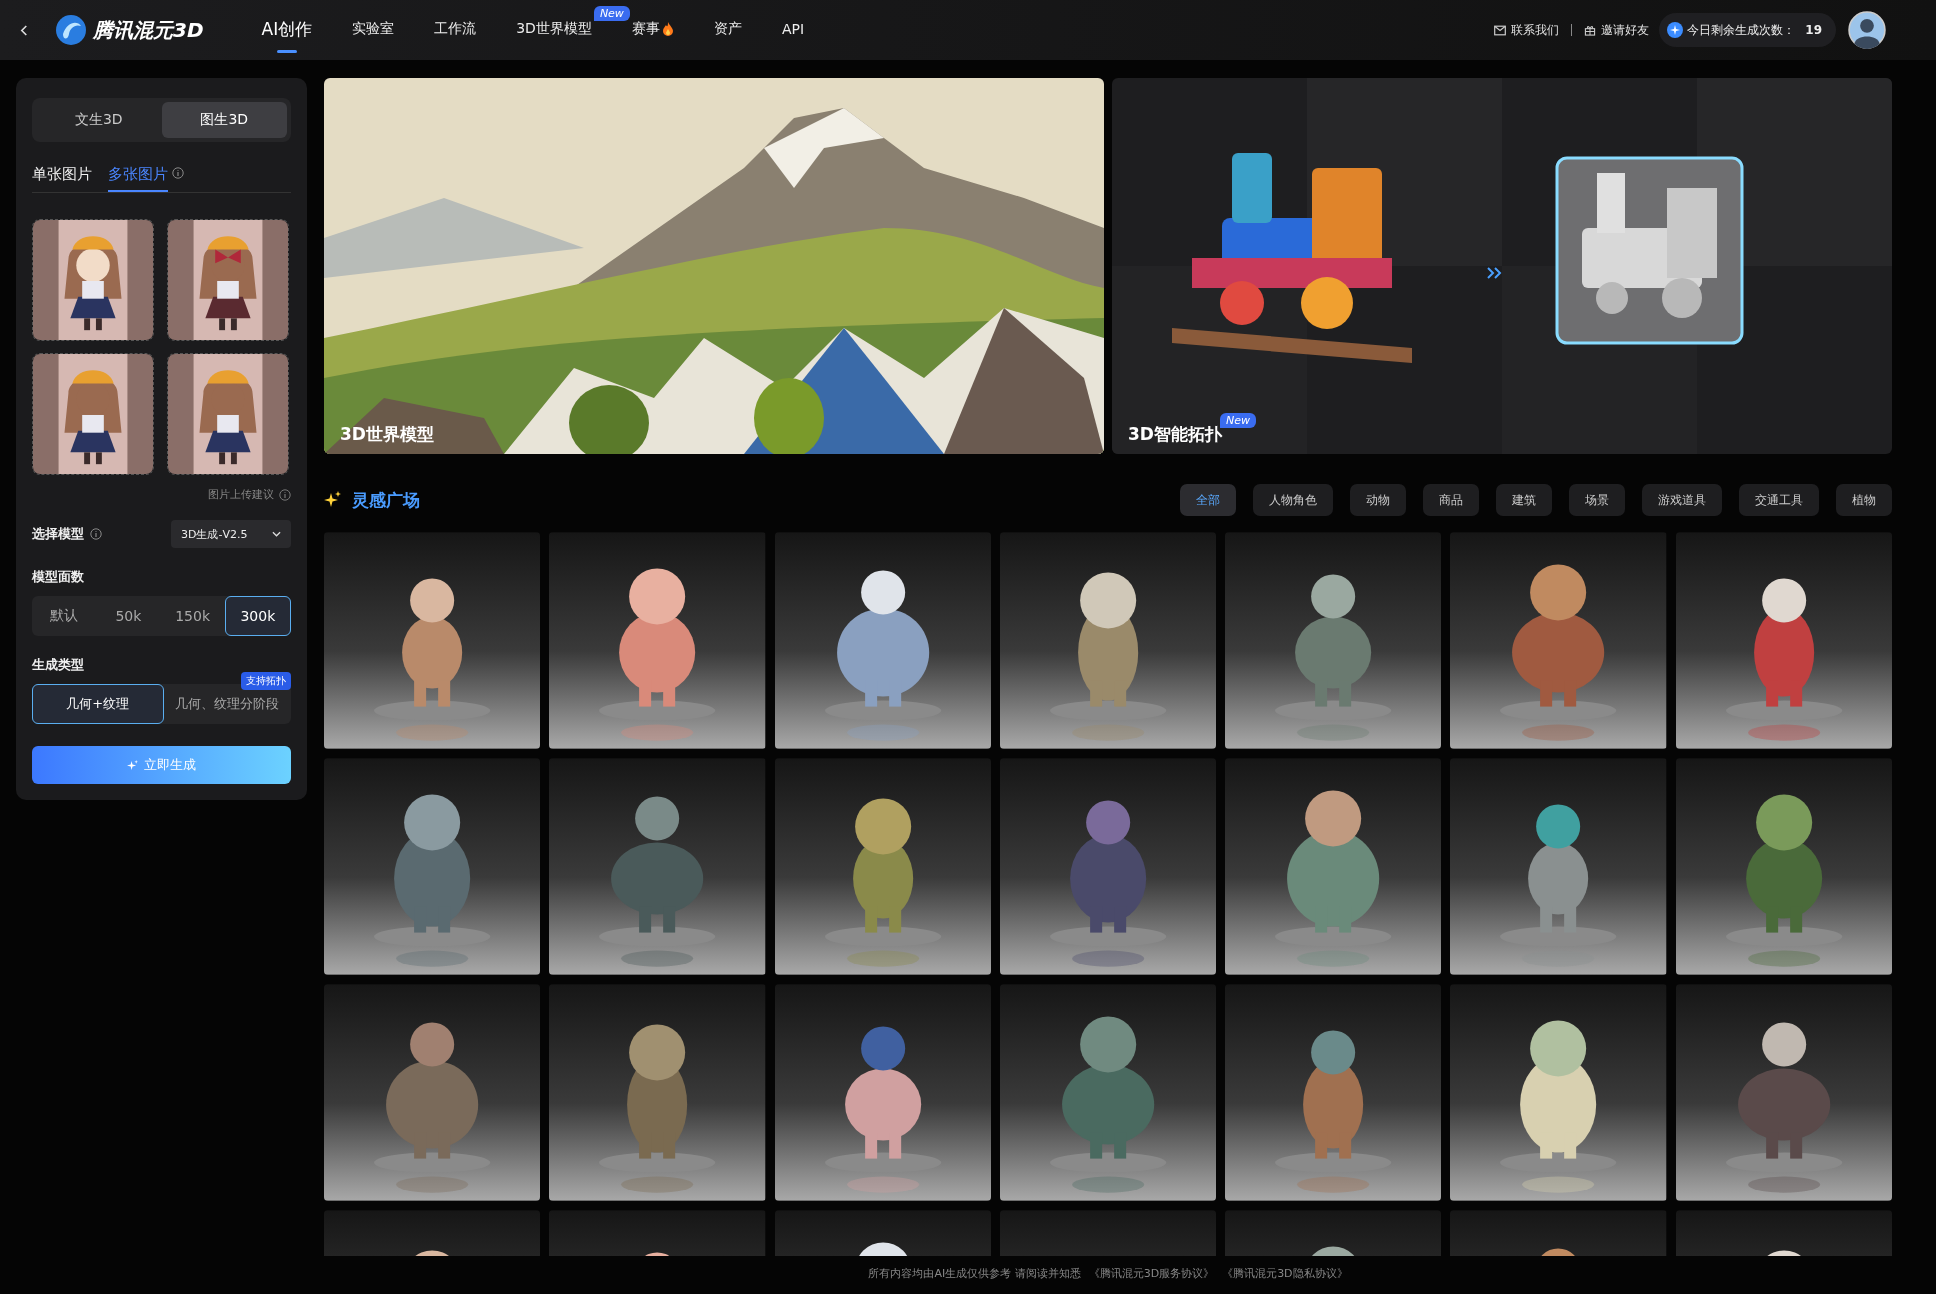 The image size is (1936, 1294). I want to click on feature-banner: 3D世界模型, so click(714, 266).